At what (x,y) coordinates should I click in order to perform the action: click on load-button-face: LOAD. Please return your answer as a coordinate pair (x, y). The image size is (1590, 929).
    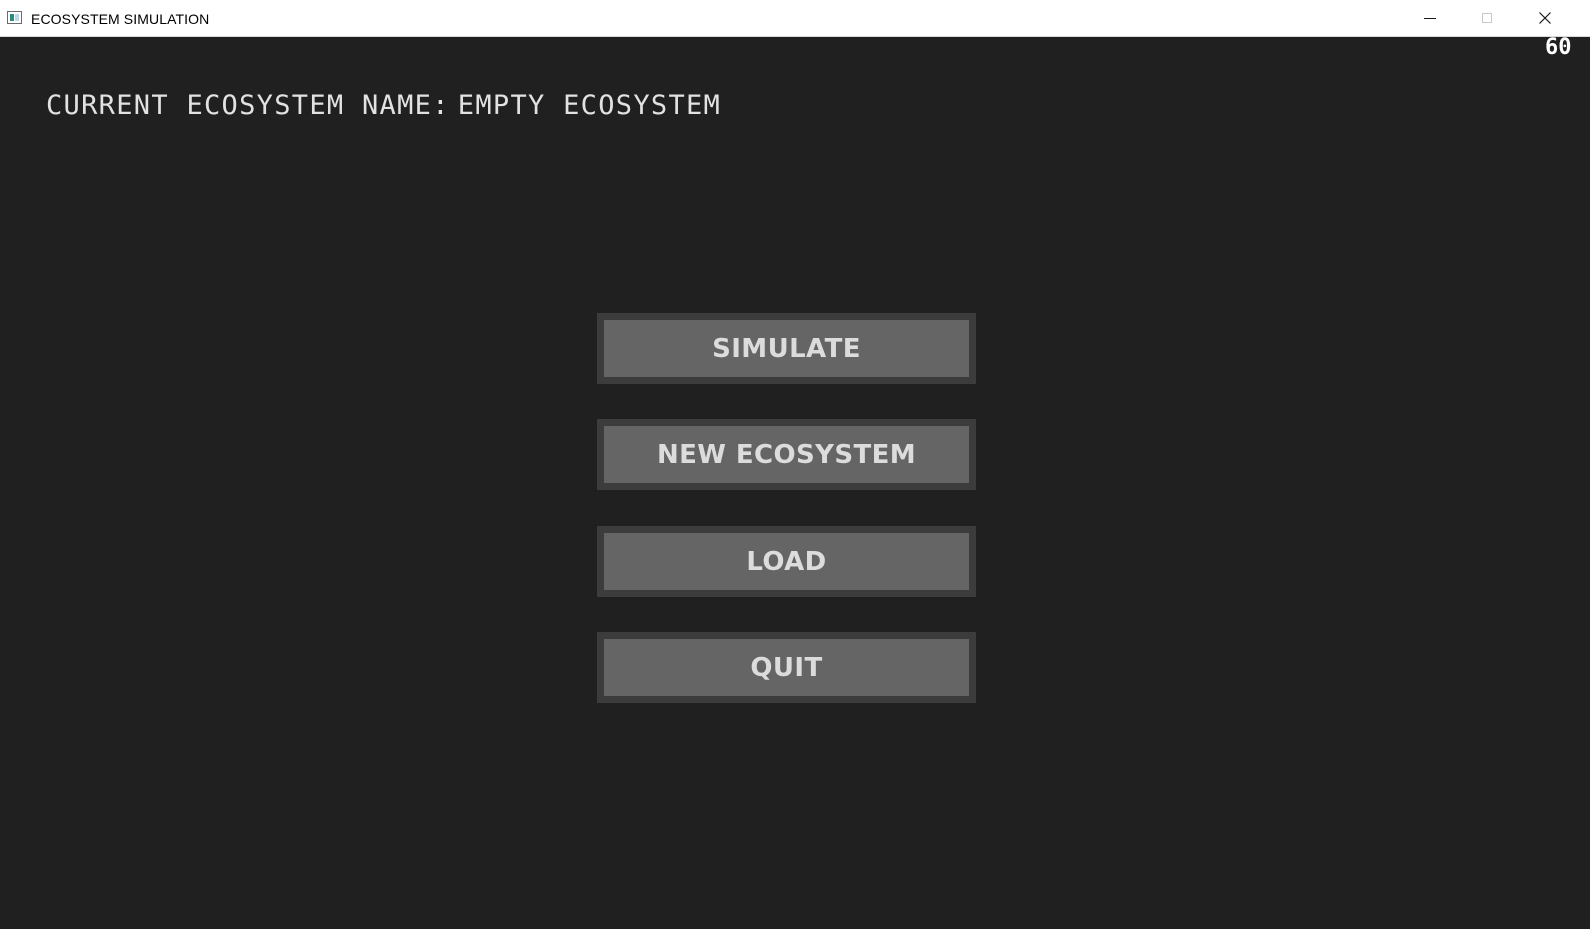
    Looking at the image, I should click on (786, 561).